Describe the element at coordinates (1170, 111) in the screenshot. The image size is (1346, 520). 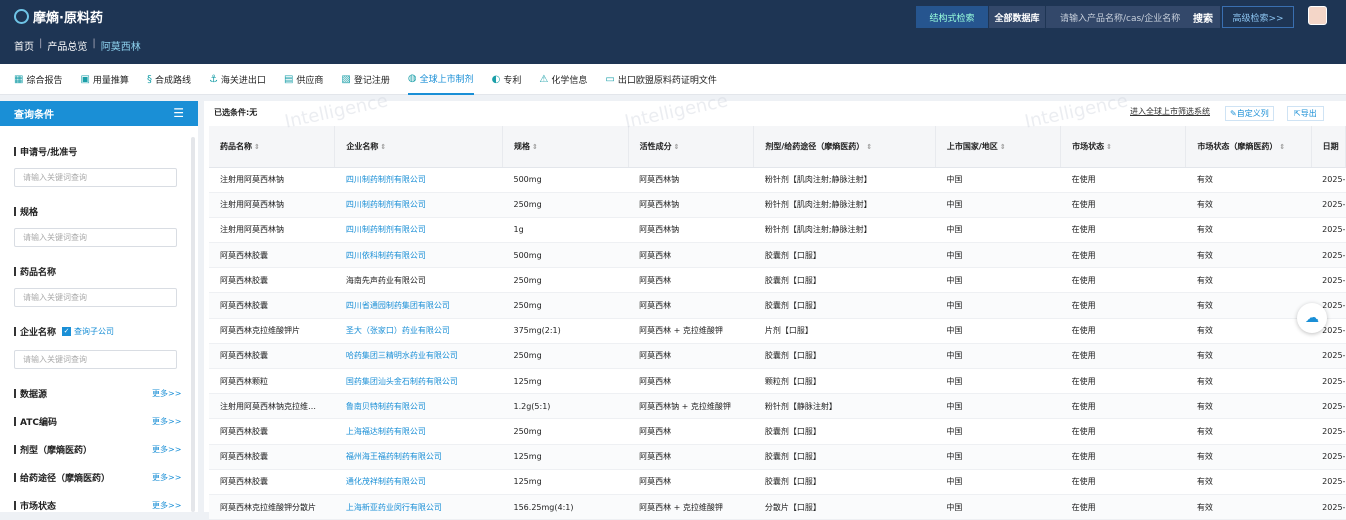
I see `filter-system-link: 进入全球上市筛选系统` at that location.